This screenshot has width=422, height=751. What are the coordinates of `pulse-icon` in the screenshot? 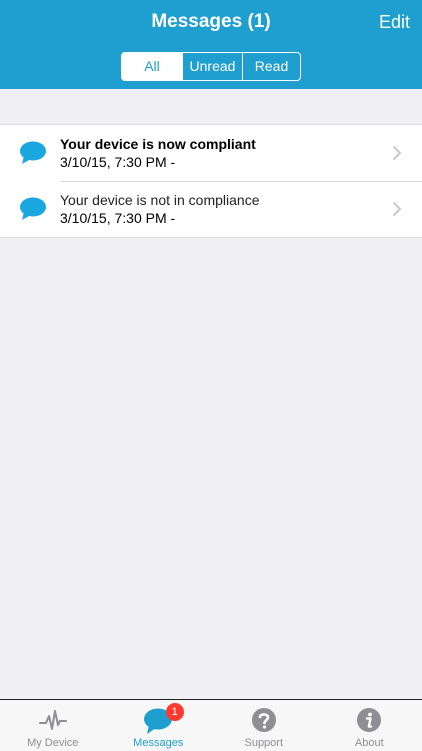 It's located at (53, 721).